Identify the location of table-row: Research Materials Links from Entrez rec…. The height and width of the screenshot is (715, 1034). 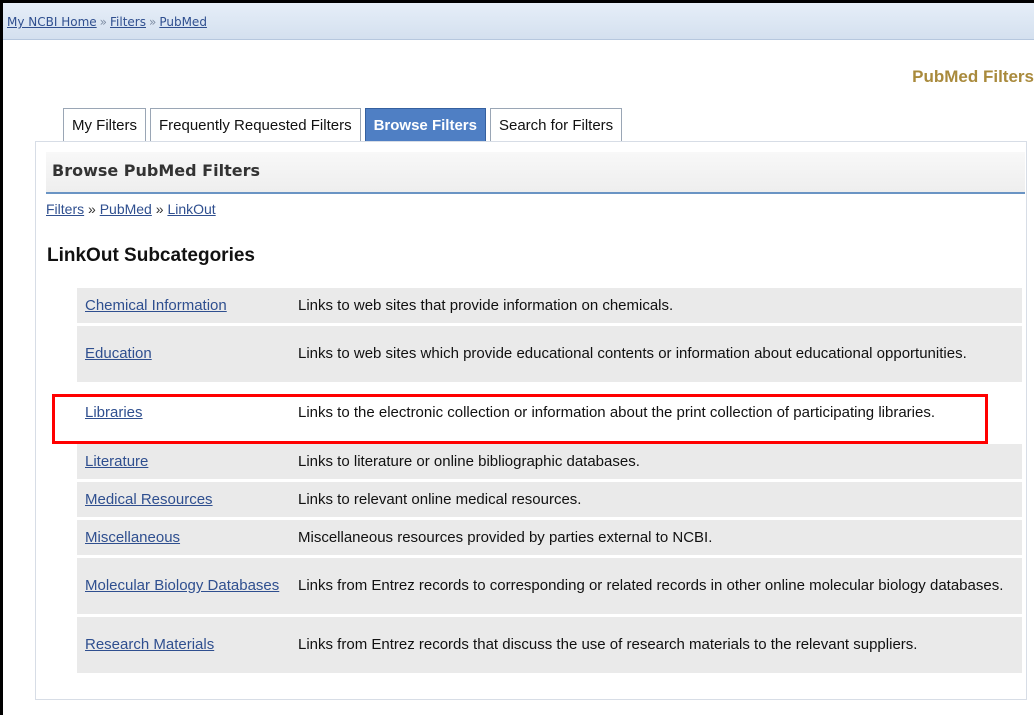
(549, 645).